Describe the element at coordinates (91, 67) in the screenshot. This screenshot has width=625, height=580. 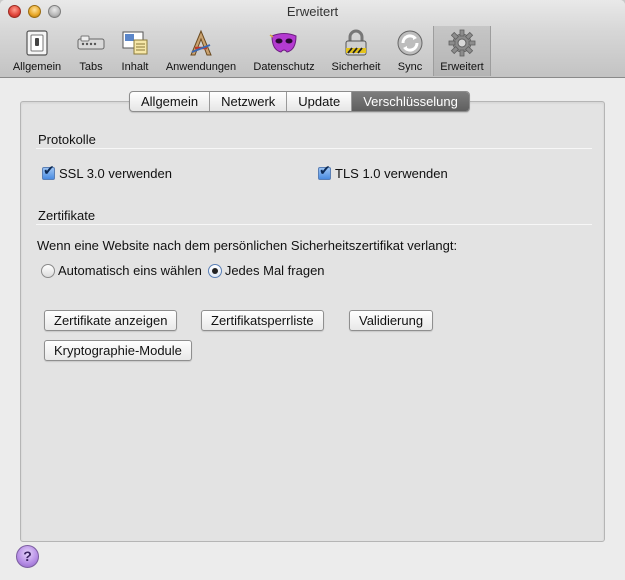
I see `toolbar-label: Tabs` at that location.